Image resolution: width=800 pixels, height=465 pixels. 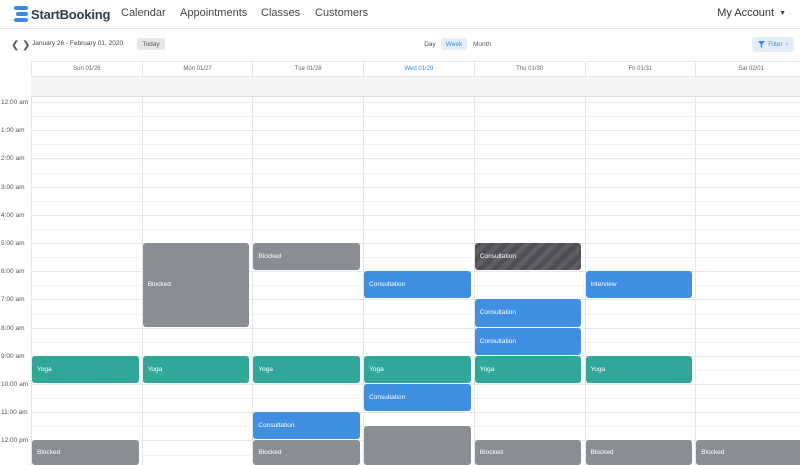 What do you see at coordinates (213, 13) in the screenshot?
I see `nav-appointments: Appointments` at bounding box center [213, 13].